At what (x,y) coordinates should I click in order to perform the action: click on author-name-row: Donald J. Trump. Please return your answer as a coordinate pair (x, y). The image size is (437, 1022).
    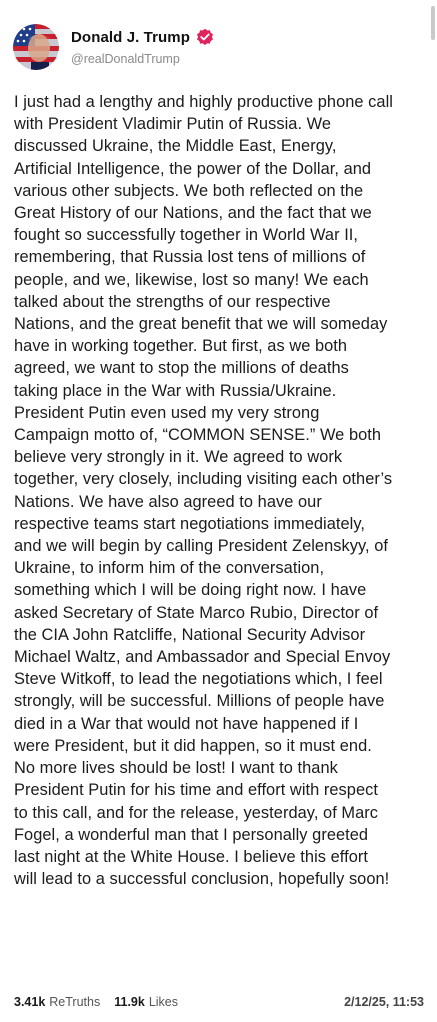
    Looking at the image, I should click on (142, 37).